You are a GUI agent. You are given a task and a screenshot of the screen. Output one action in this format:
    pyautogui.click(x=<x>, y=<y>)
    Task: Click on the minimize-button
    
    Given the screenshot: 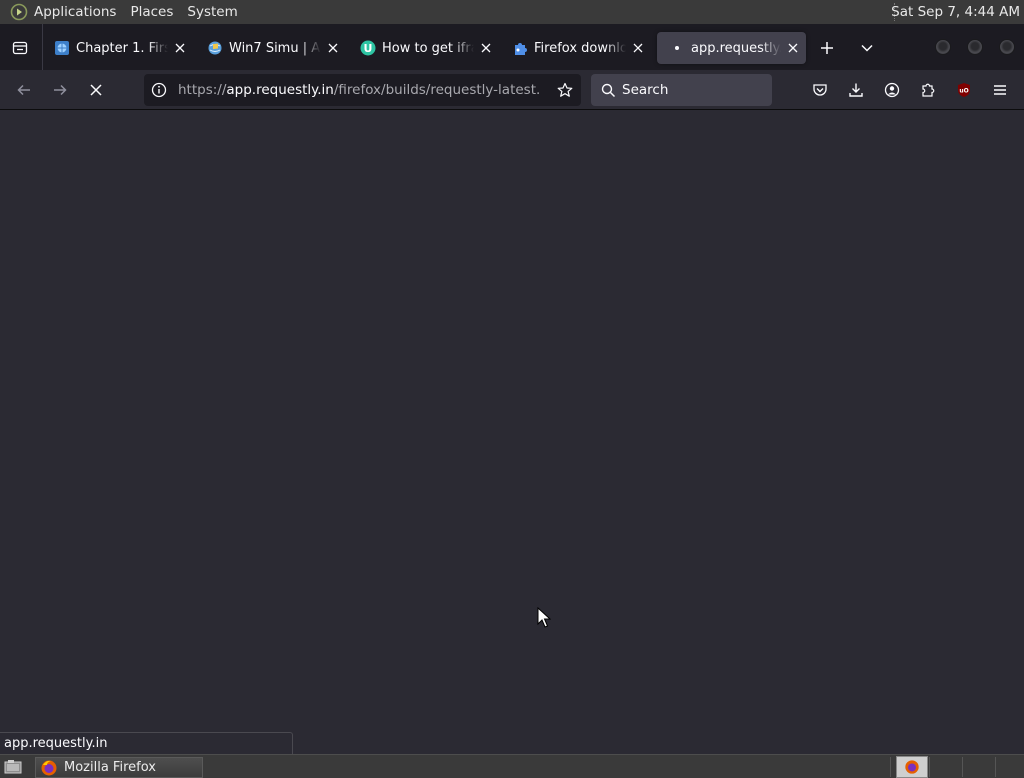 What is the action you would take?
    pyautogui.click(x=943, y=47)
    